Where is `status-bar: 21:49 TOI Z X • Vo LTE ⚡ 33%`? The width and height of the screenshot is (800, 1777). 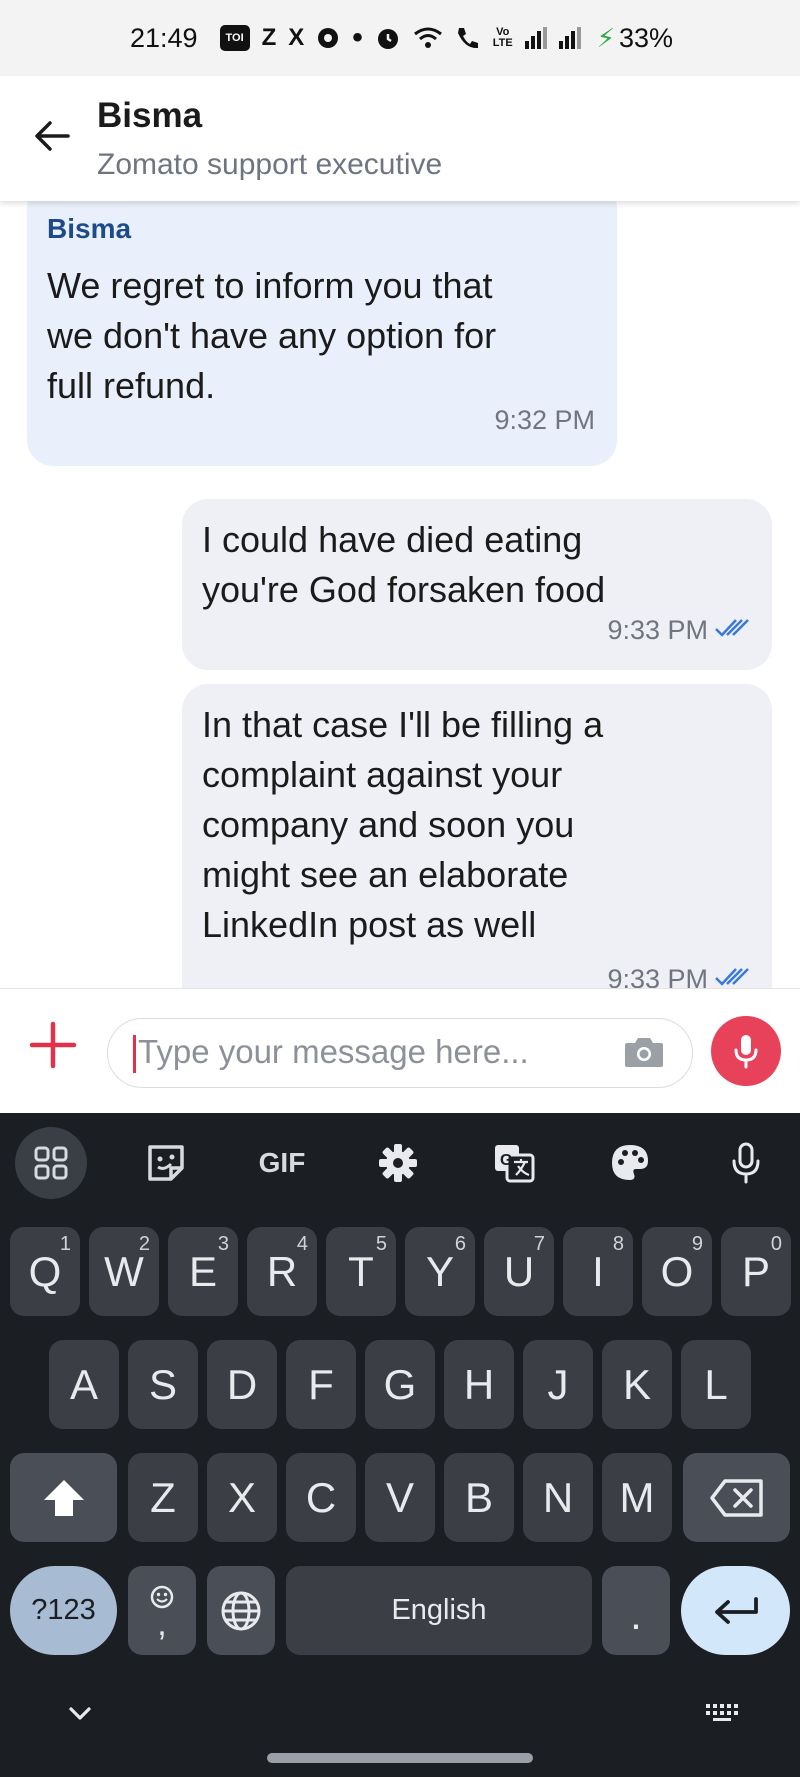
status-bar: 21:49 TOI Z X • Vo LTE ⚡ 33% is located at coordinates (400, 38).